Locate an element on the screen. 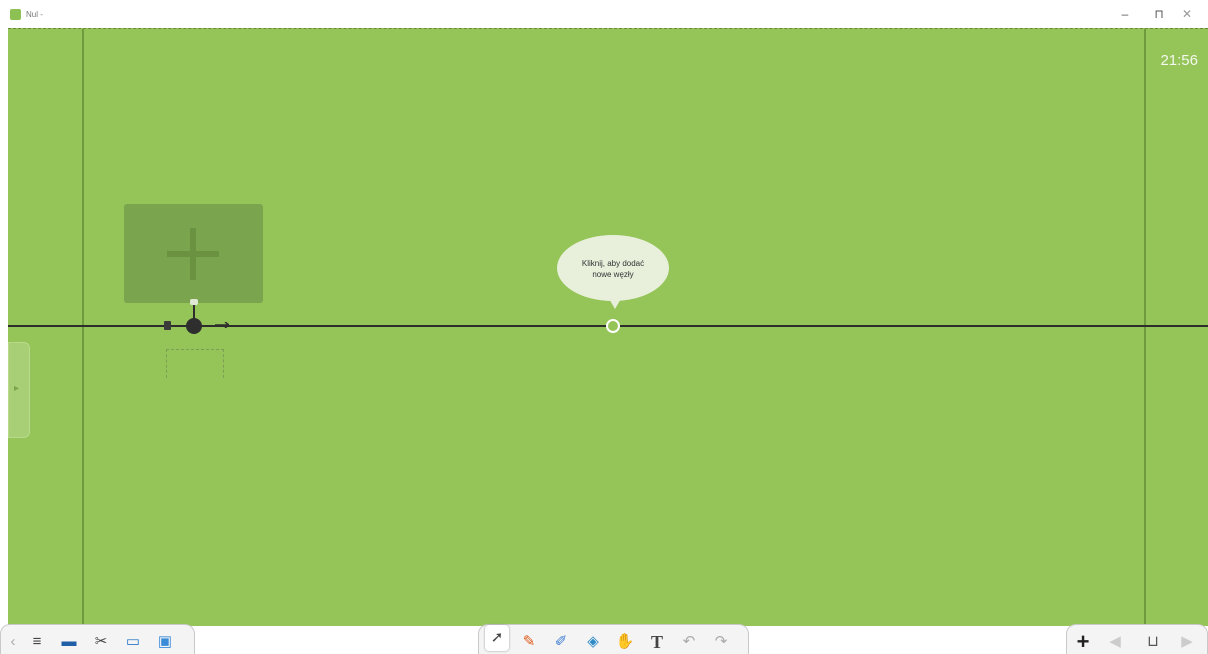 This screenshot has height=654, width=1208. timeline-node is located at coordinates (194, 326).